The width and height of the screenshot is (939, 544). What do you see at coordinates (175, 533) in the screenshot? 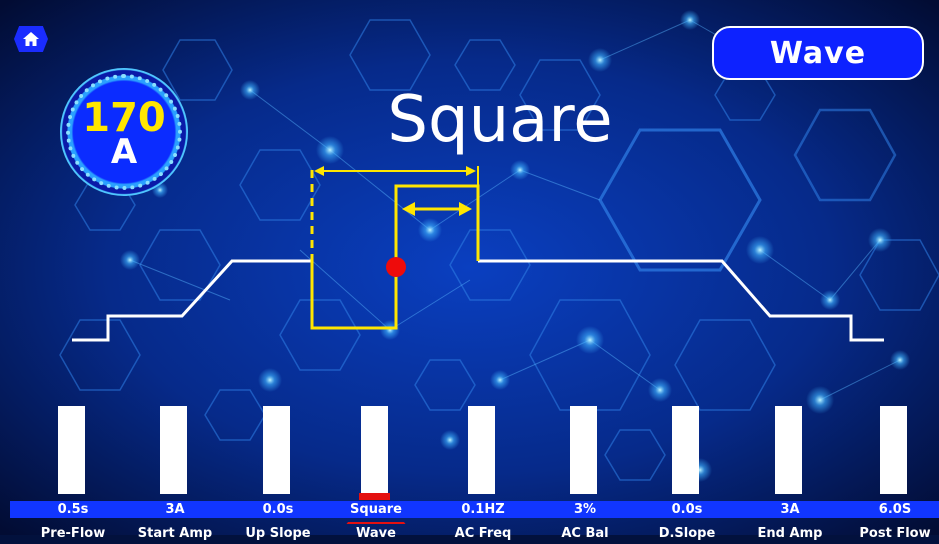
I see `param-label: Start Amp` at bounding box center [175, 533].